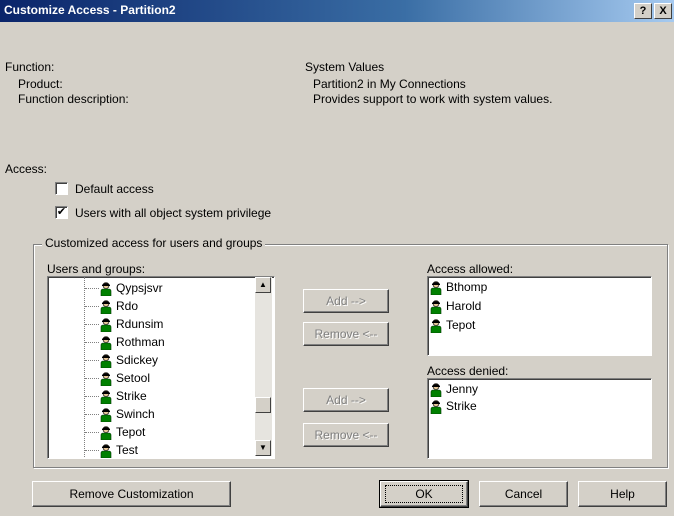 The height and width of the screenshot is (516, 674). Describe the element at coordinates (346, 400) in the screenshot. I see `add-denied-button: Add -->` at that location.